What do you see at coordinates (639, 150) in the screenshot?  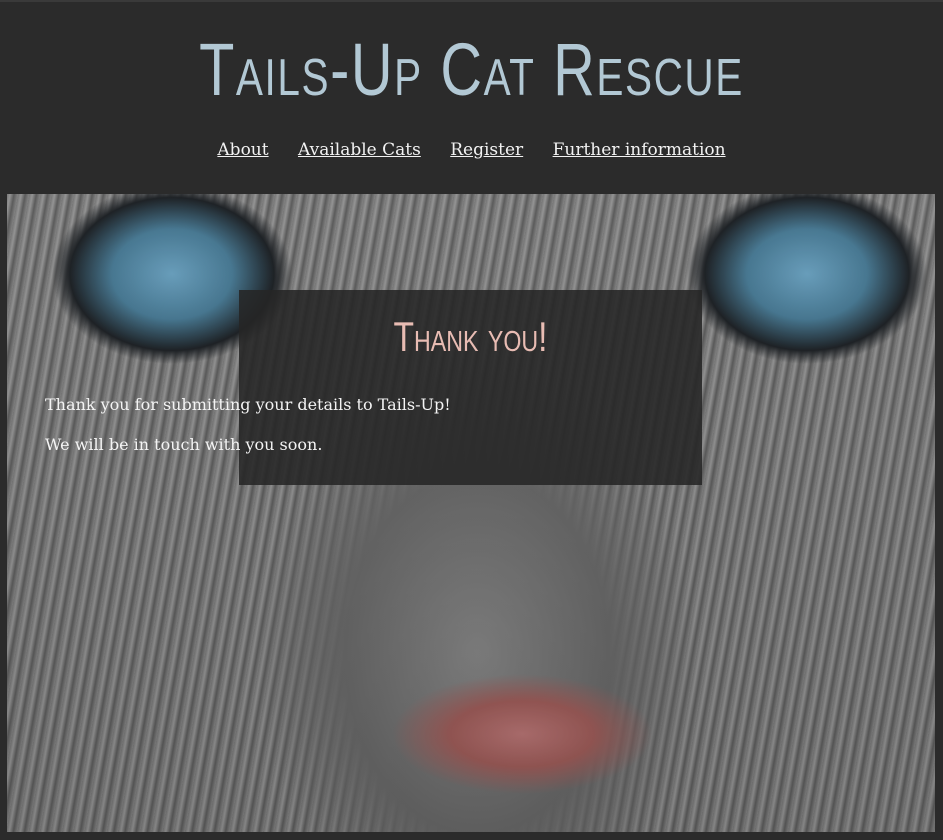 I see `nav-link-further-information: Further information` at bounding box center [639, 150].